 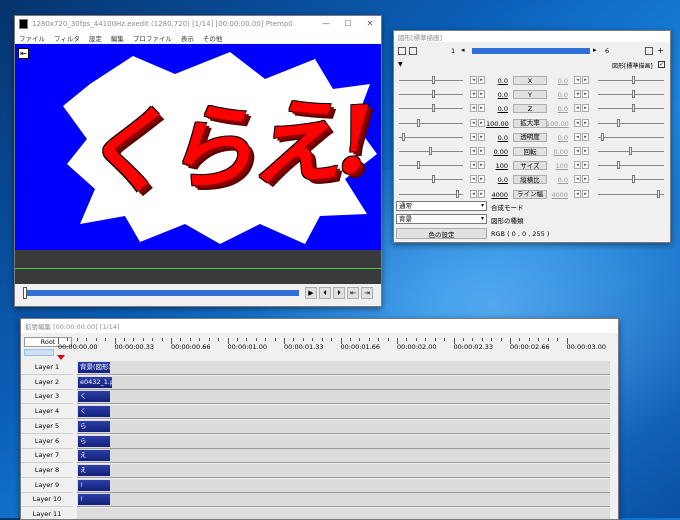 What do you see at coordinates (531, 51) in the screenshot?
I see `frame-slider` at bounding box center [531, 51].